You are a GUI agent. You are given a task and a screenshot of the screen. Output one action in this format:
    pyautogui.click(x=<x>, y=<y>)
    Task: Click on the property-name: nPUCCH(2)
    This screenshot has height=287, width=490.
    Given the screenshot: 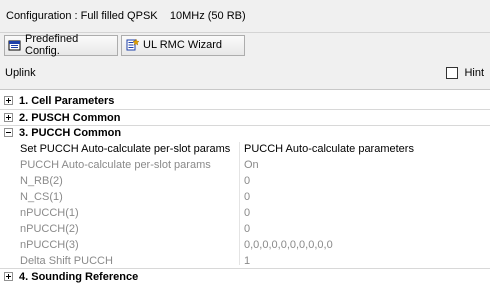 What is the action you would take?
    pyautogui.click(x=49, y=228)
    